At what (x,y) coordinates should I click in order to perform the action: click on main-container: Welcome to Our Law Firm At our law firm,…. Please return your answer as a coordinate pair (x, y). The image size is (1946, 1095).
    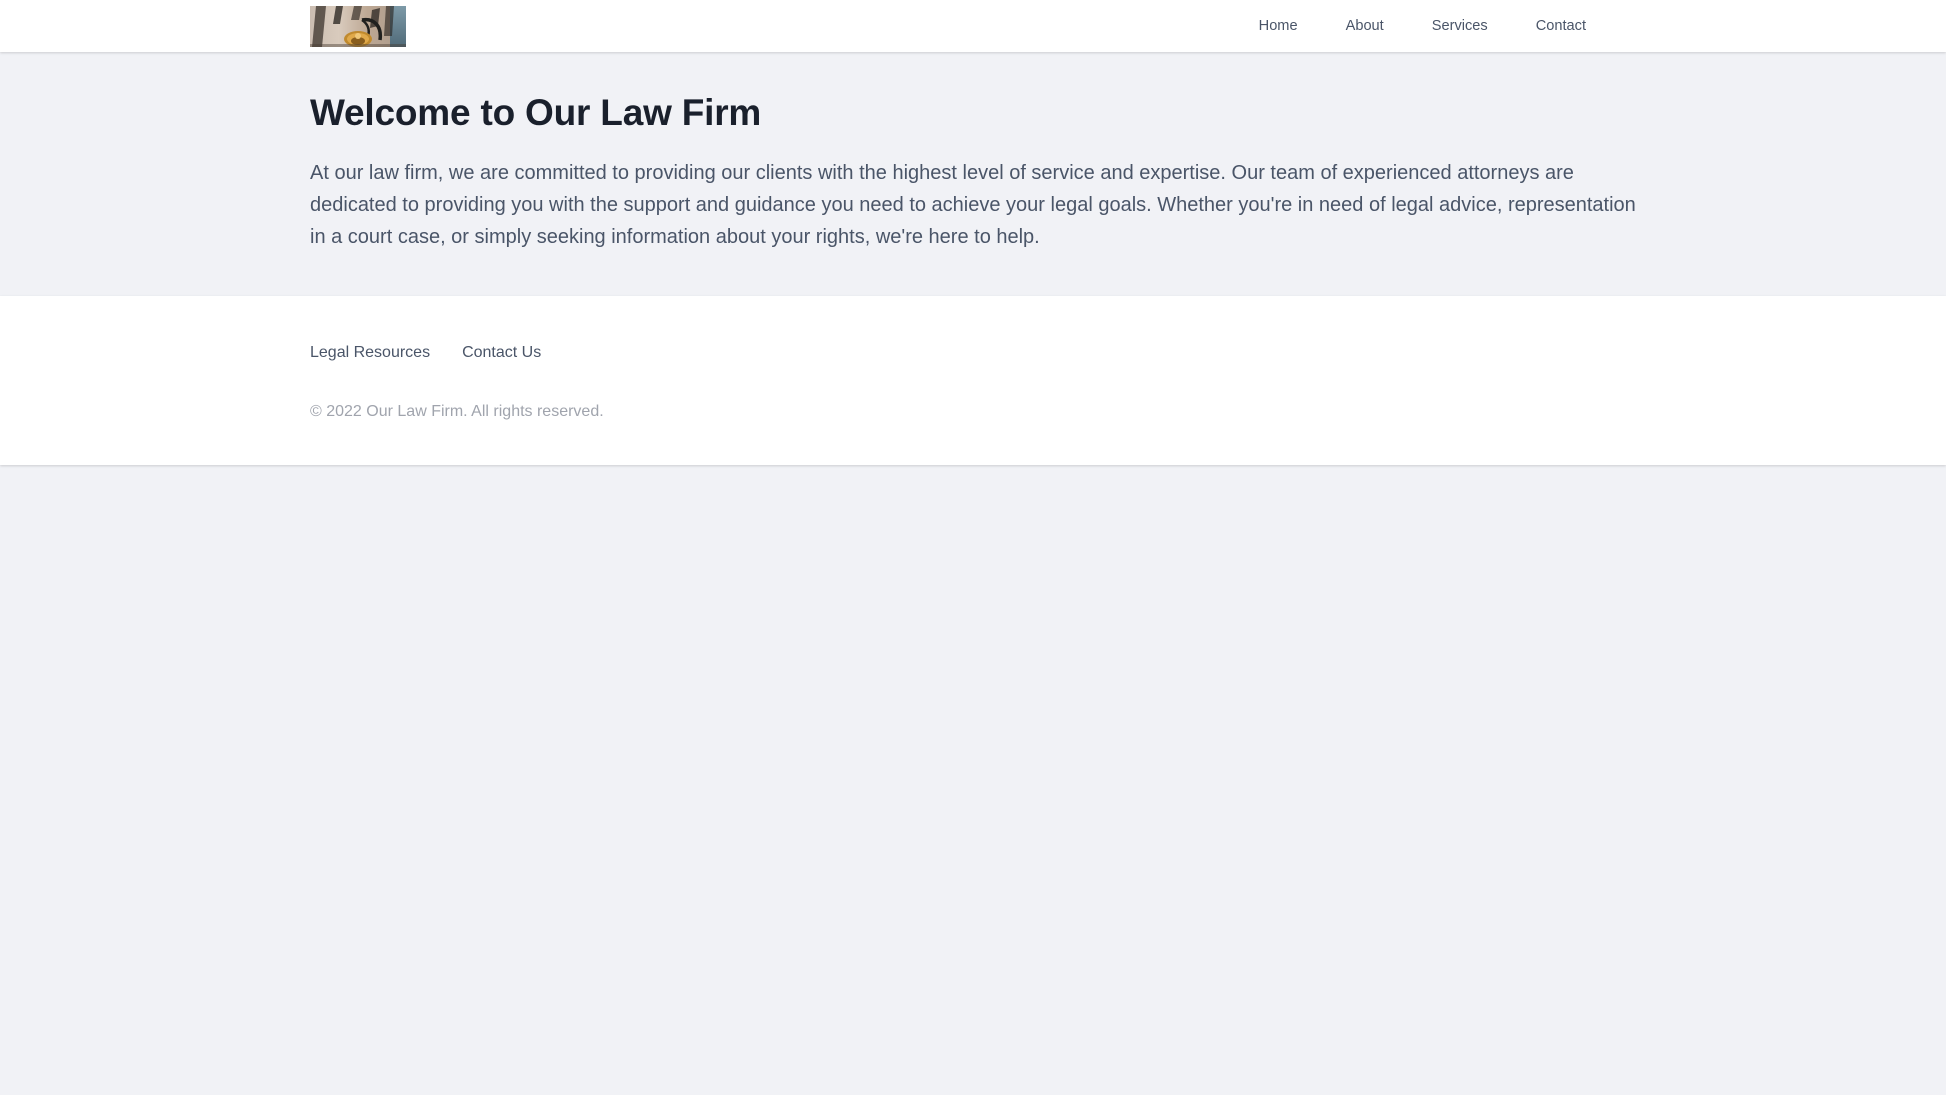
    Looking at the image, I should click on (973, 173).